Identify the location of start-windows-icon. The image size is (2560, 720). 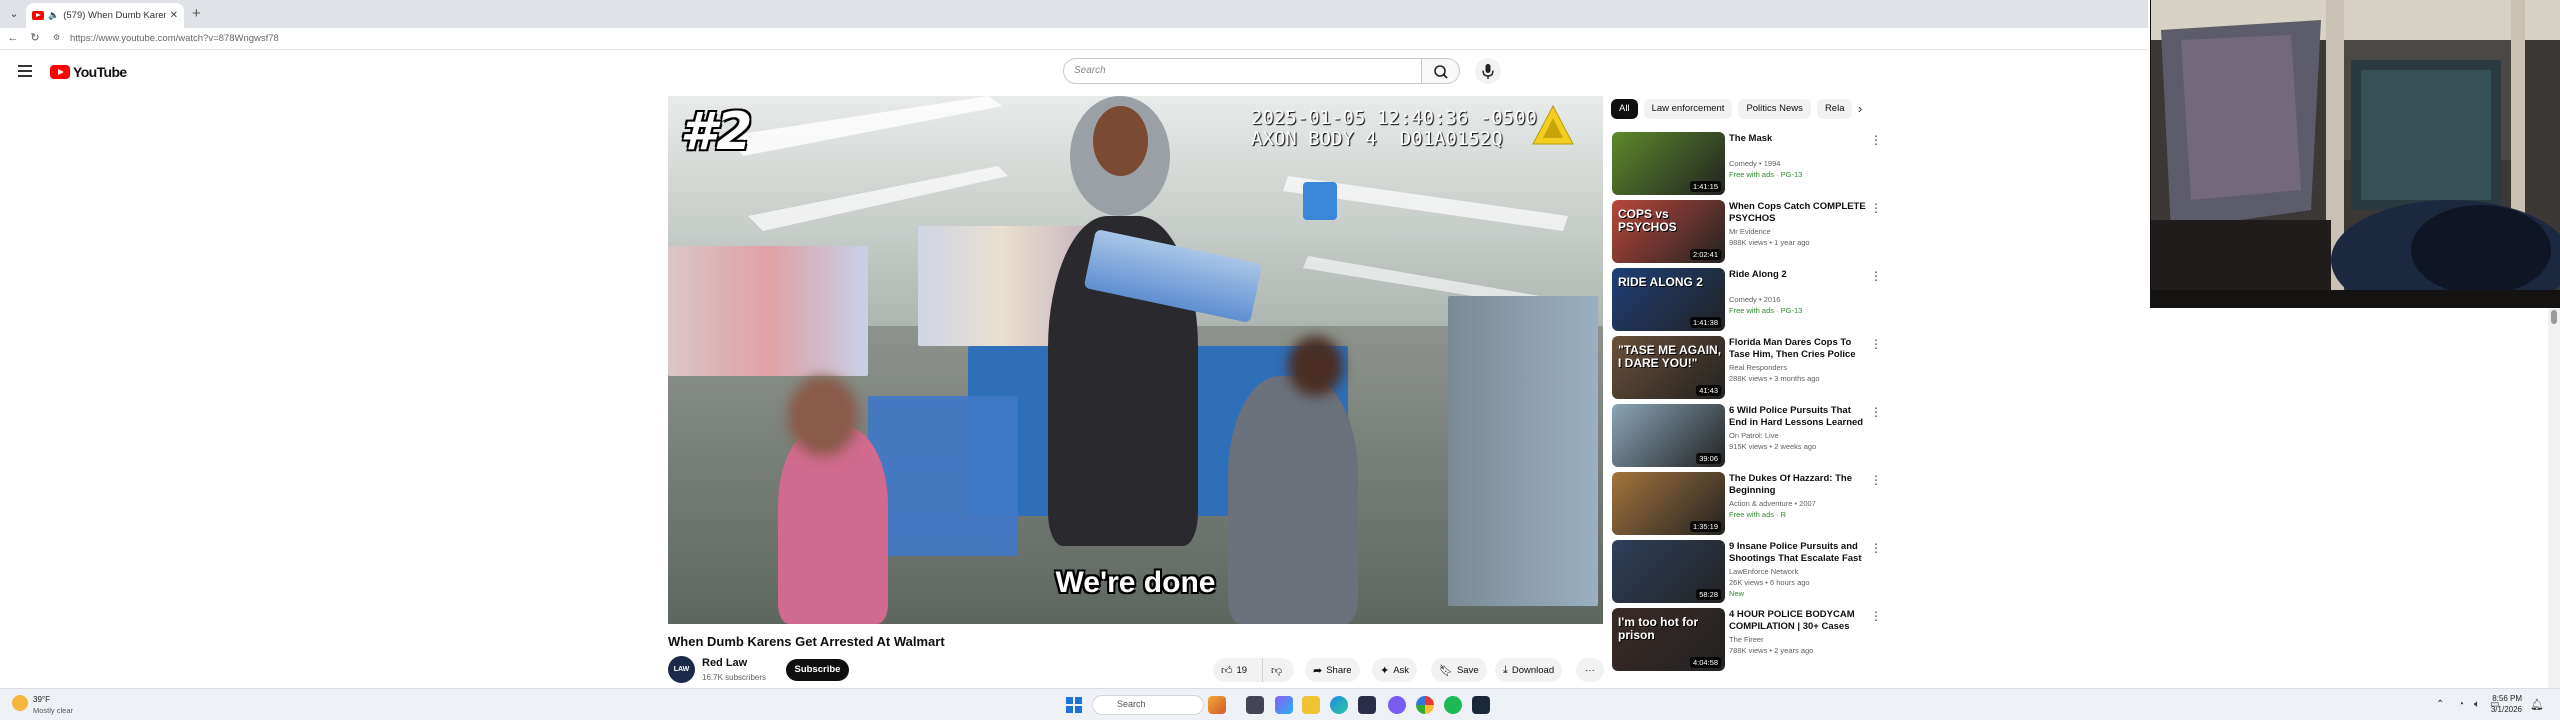
(1074, 705).